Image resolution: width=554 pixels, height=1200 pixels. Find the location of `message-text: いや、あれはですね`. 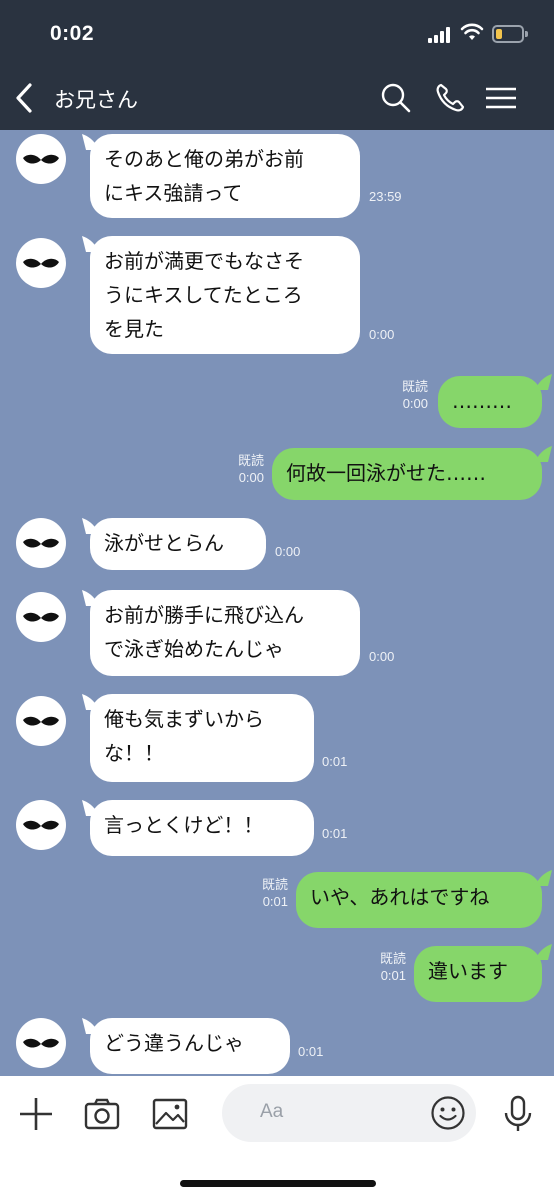

message-text: いや、あれはですね is located at coordinates (400, 897).